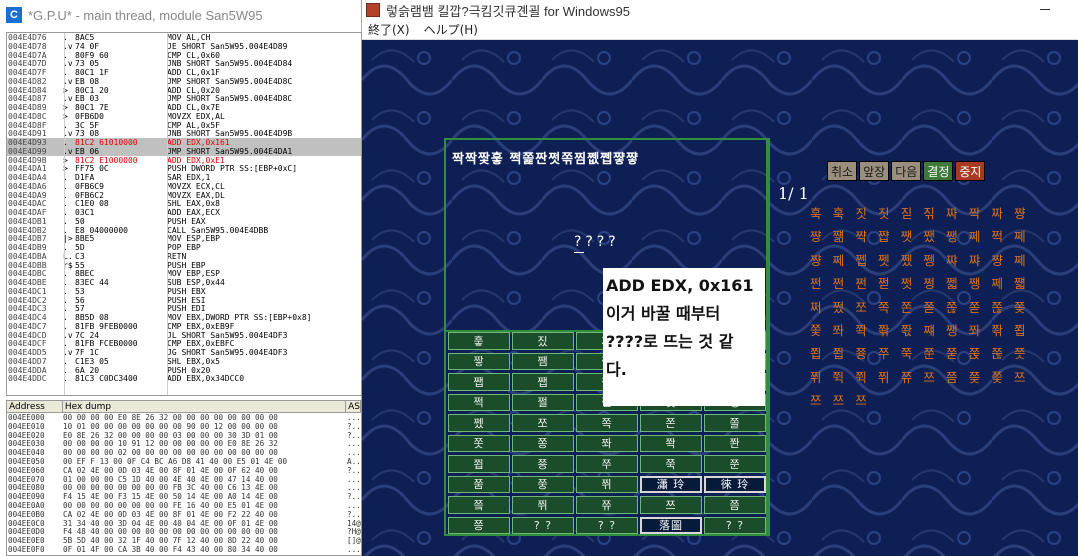 The height and width of the screenshot is (556, 1078). What do you see at coordinates (479, 361) in the screenshot?
I see `grid-cell: 짷` at bounding box center [479, 361].